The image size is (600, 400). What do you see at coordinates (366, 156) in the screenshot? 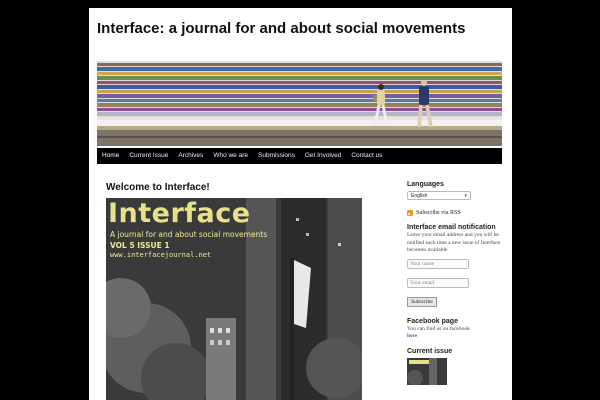
I see `nav-contact-us: Contact us` at bounding box center [366, 156].